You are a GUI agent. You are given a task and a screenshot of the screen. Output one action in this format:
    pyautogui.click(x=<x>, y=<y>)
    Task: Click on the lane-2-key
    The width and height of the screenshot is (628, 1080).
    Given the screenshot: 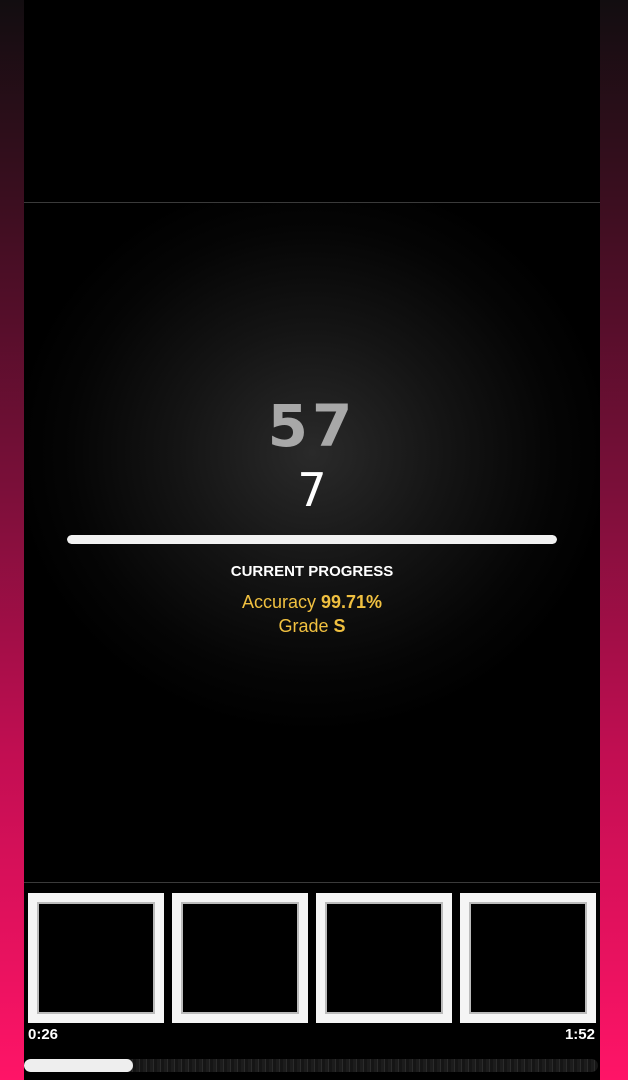 What is the action you would take?
    pyautogui.click(x=240, y=958)
    